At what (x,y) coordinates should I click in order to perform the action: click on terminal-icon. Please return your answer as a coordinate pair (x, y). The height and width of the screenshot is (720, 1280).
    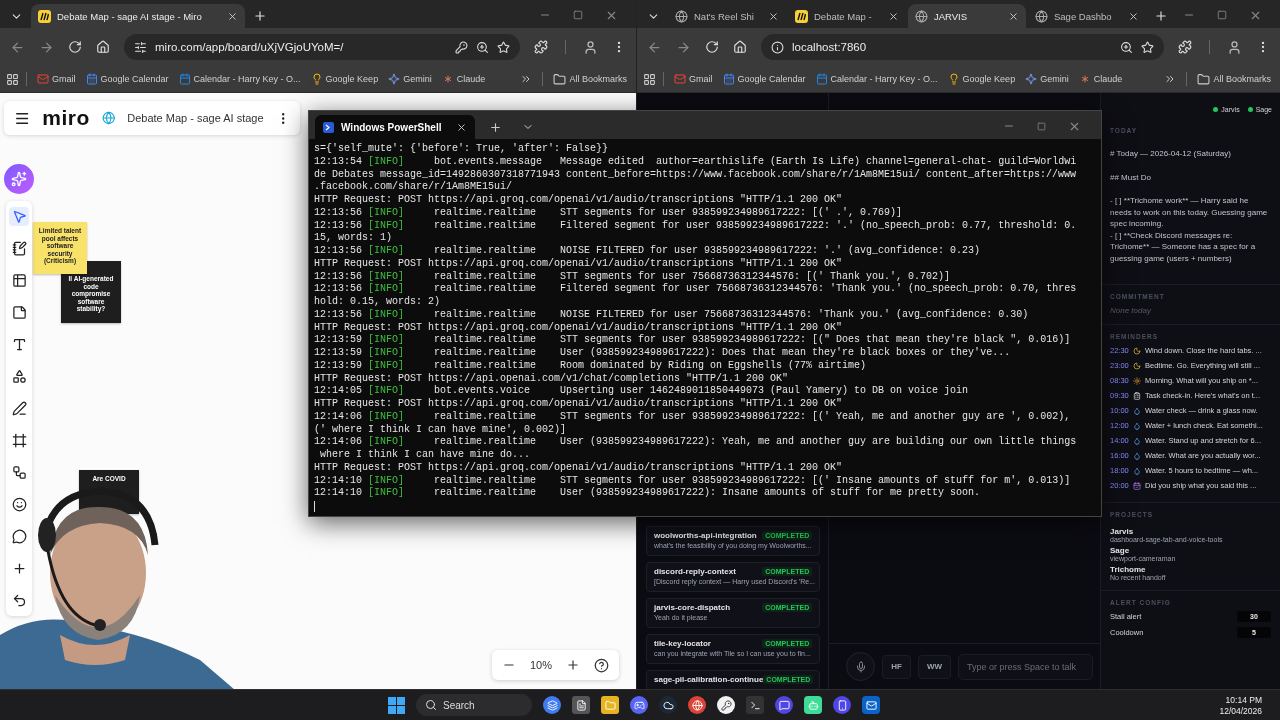
    Looking at the image, I should click on (755, 705).